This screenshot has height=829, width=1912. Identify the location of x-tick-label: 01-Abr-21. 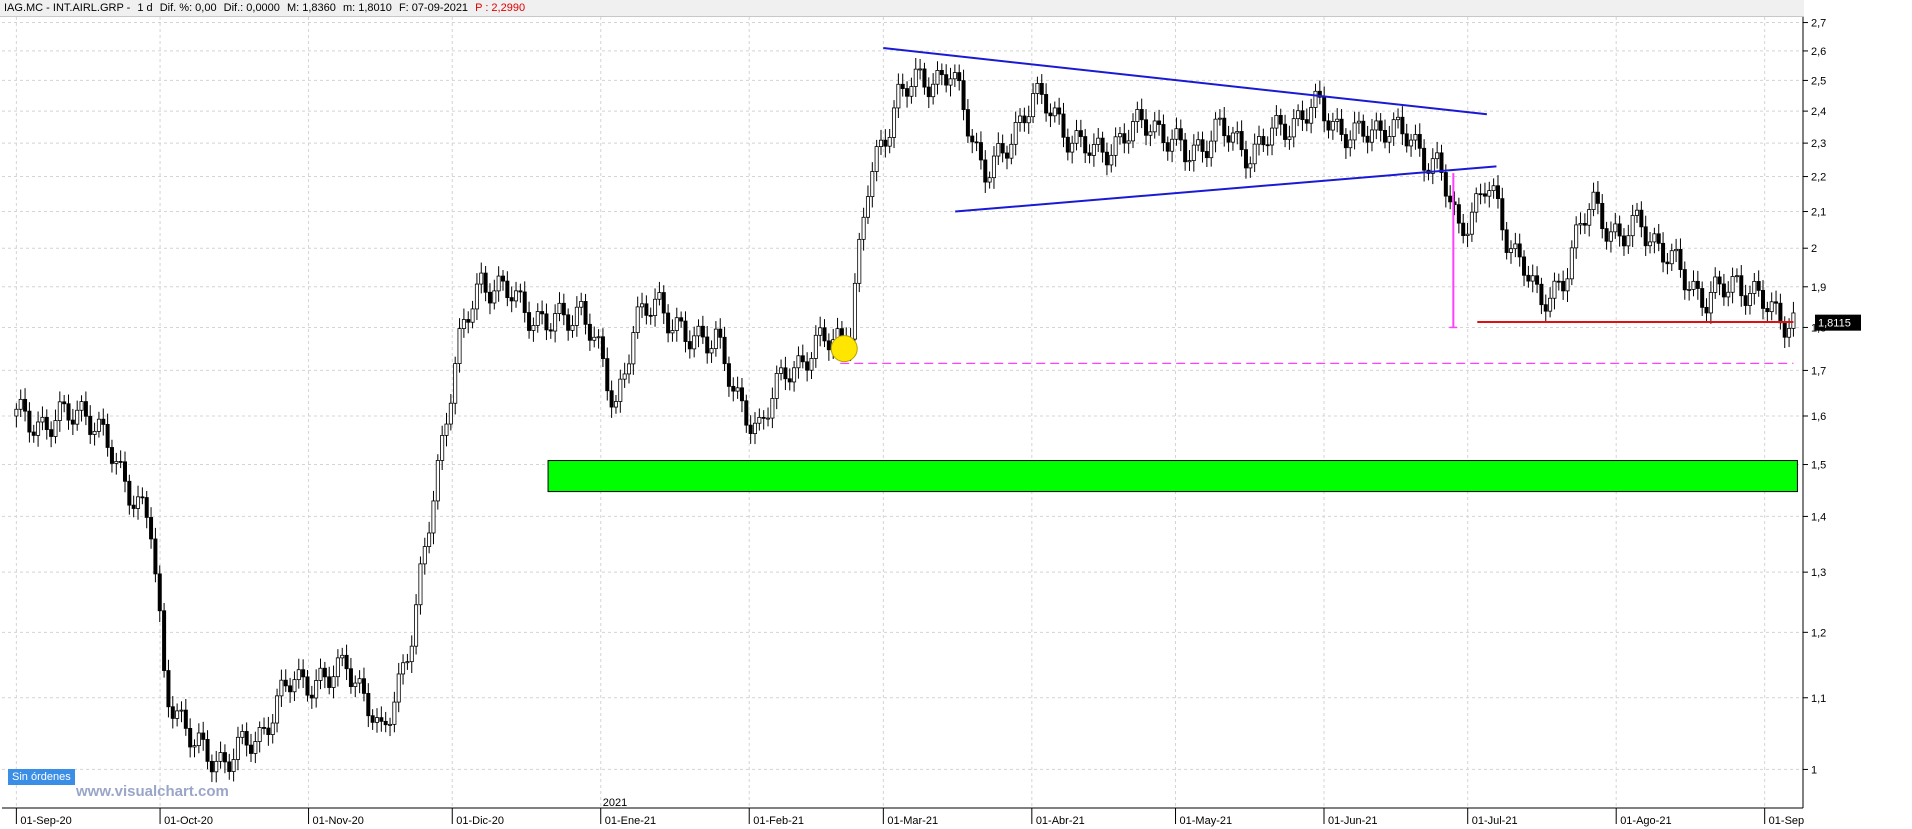
(1060, 821).